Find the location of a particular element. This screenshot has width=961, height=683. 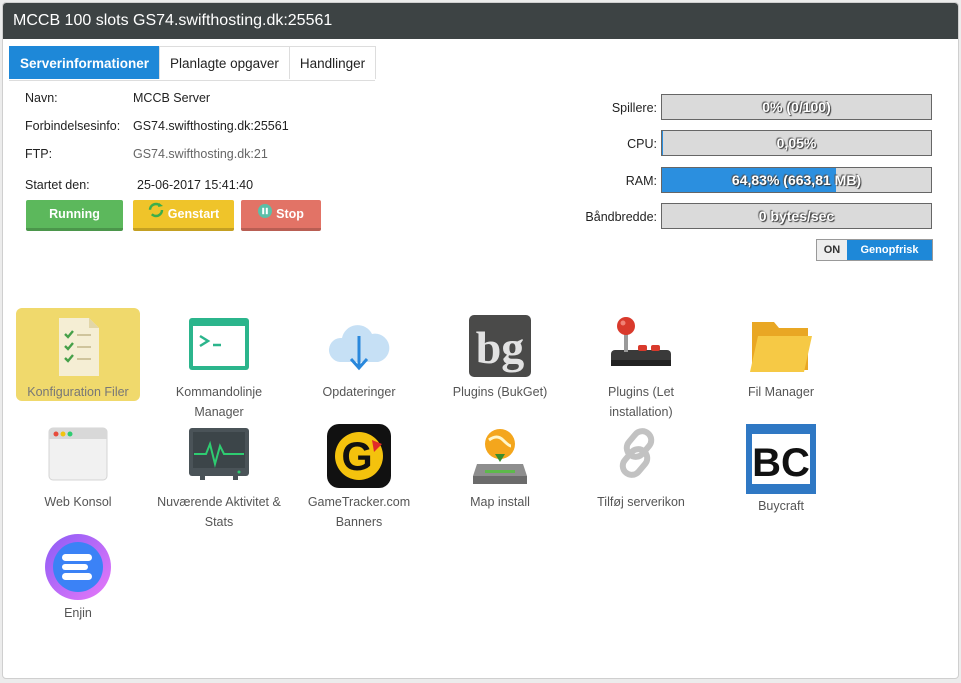

browser-window-icon is located at coordinates (78, 457).